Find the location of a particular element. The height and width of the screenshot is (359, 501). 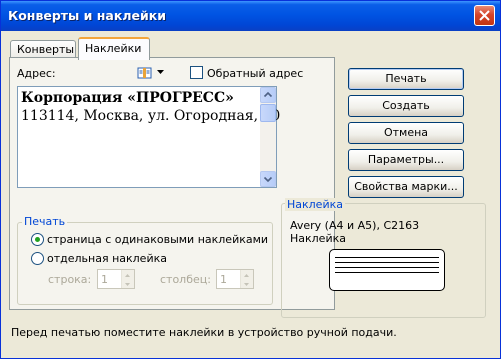

single-label-radio is located at coordinates (37, 258).